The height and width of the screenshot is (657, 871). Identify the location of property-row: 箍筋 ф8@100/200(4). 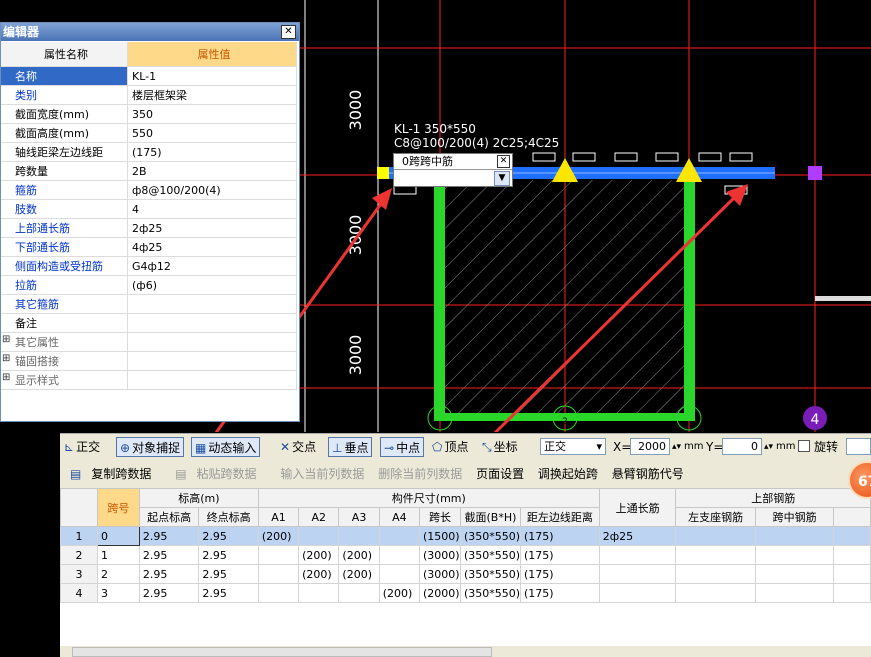
(149, 190).